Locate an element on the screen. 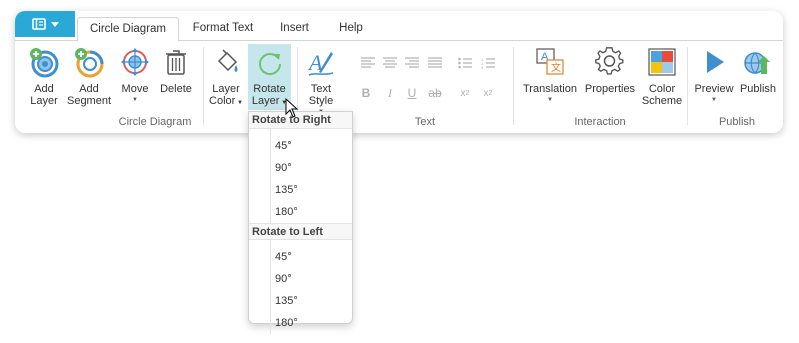 The height and width of the screenshot is (343, 799). text-style-label: Text Style is located at coordinates (321, 95).